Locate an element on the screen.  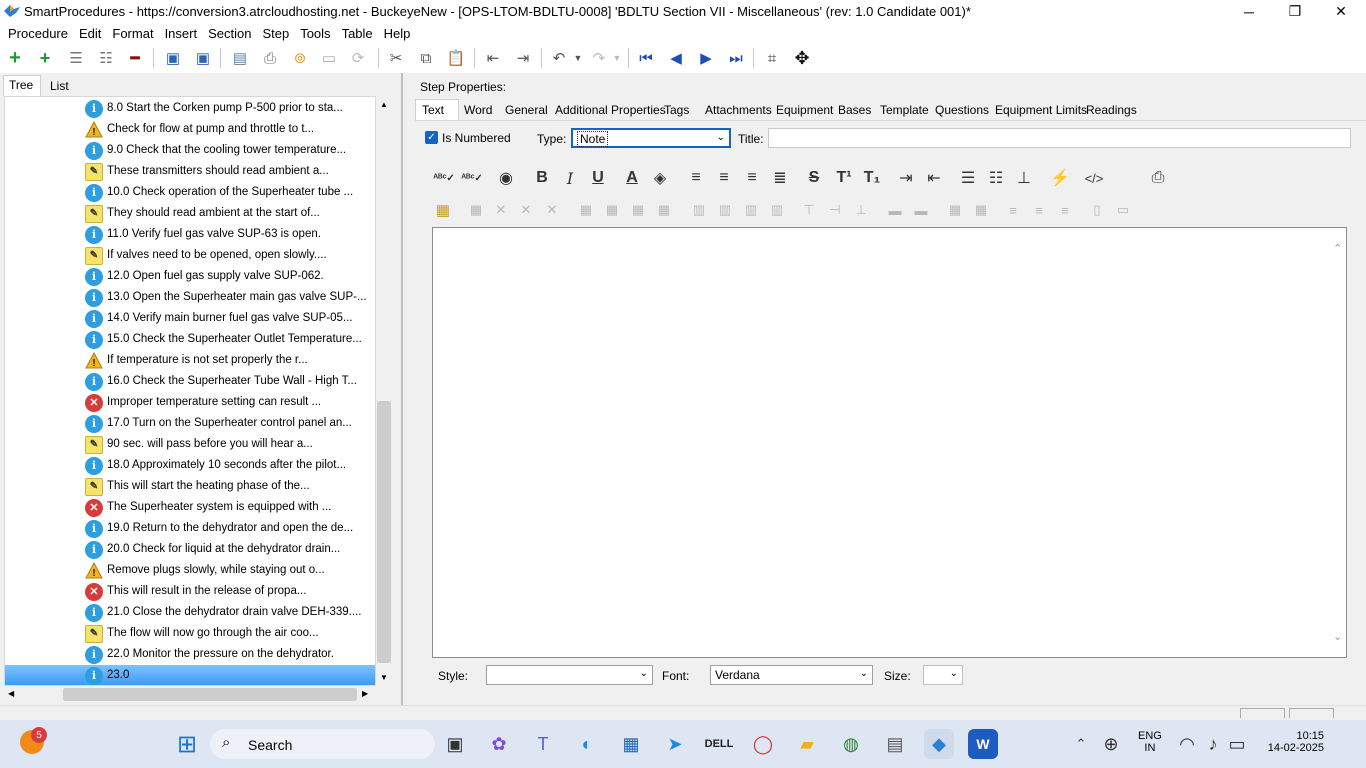
paste-icon: 📋 is located at coordinates (456, 58).